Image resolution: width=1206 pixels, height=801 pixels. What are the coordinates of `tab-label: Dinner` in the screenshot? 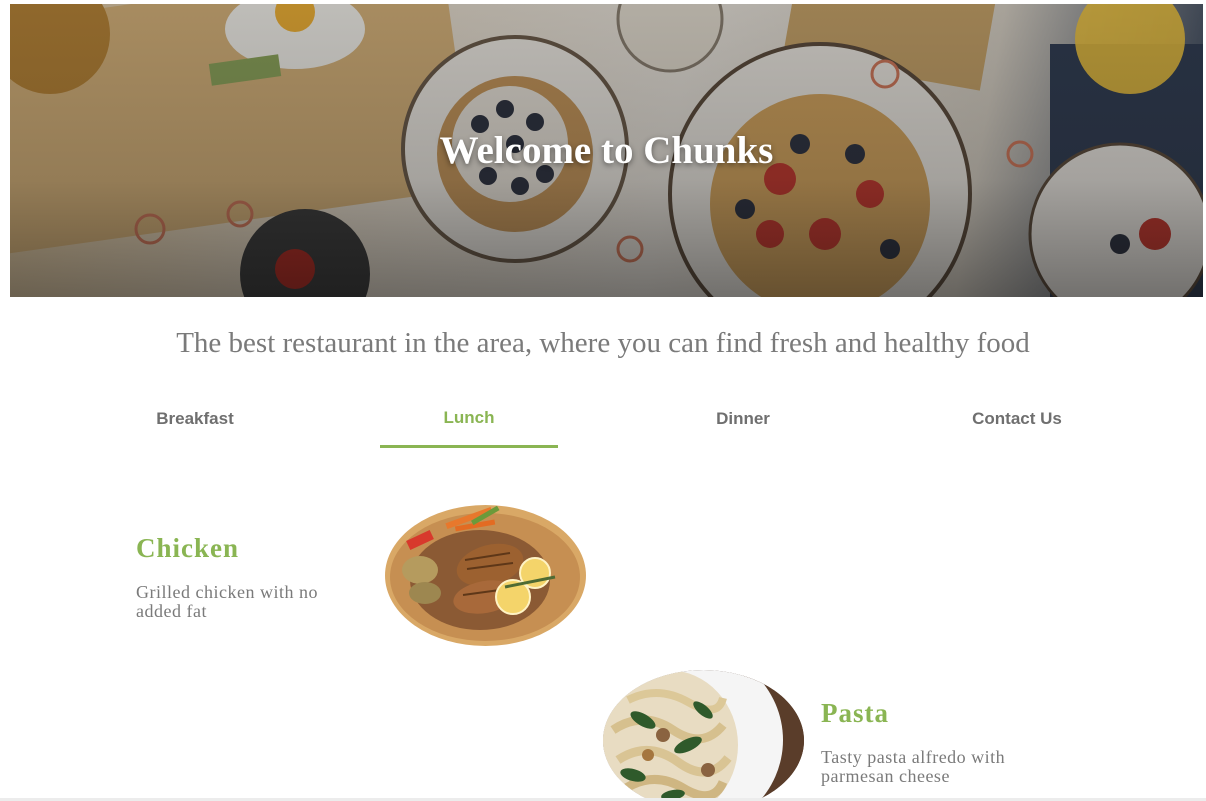 It's located at (743, 418).